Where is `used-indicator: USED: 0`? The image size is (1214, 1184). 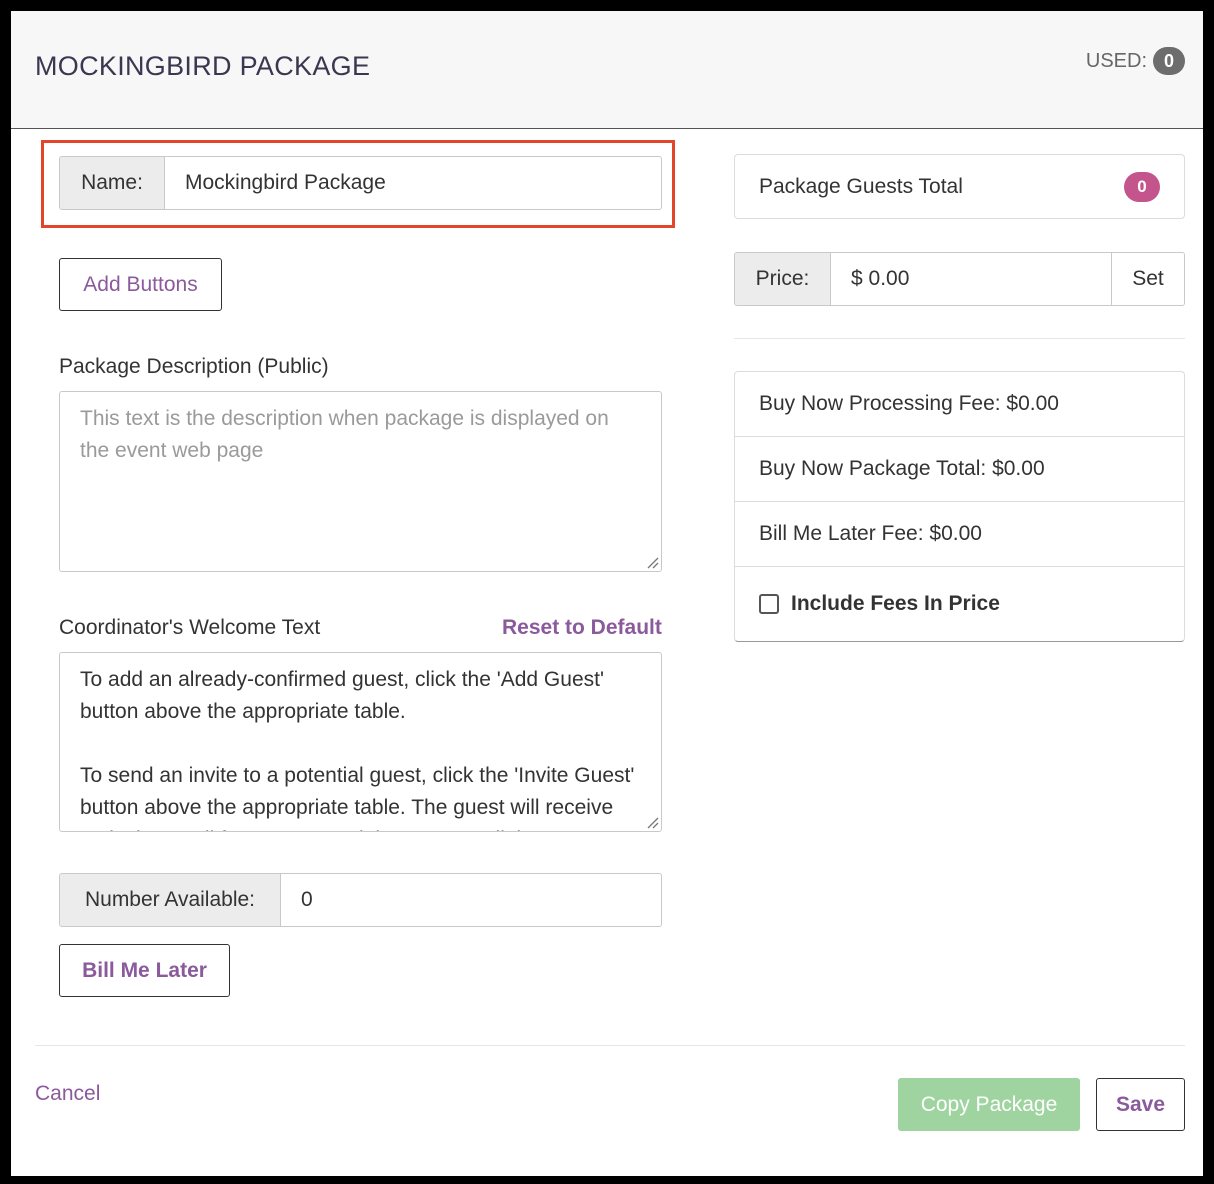
used-indicator: USED: 0 is located at coordinates (1135, 61).